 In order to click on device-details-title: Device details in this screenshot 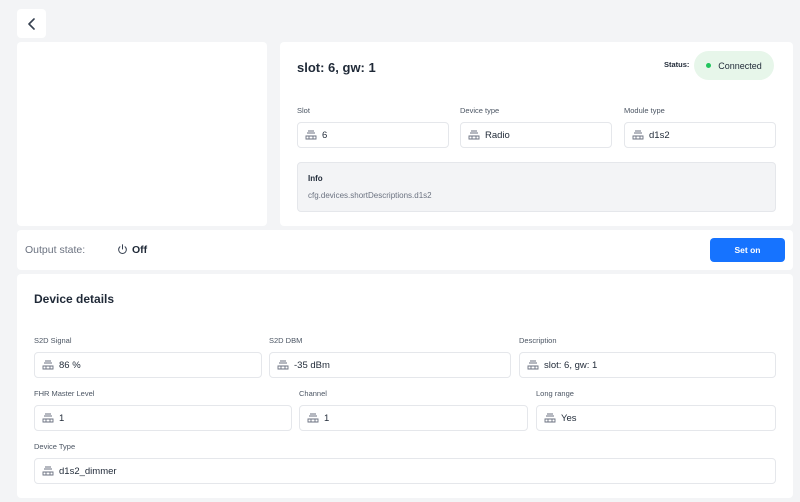, I will do `click(74, 299)`.